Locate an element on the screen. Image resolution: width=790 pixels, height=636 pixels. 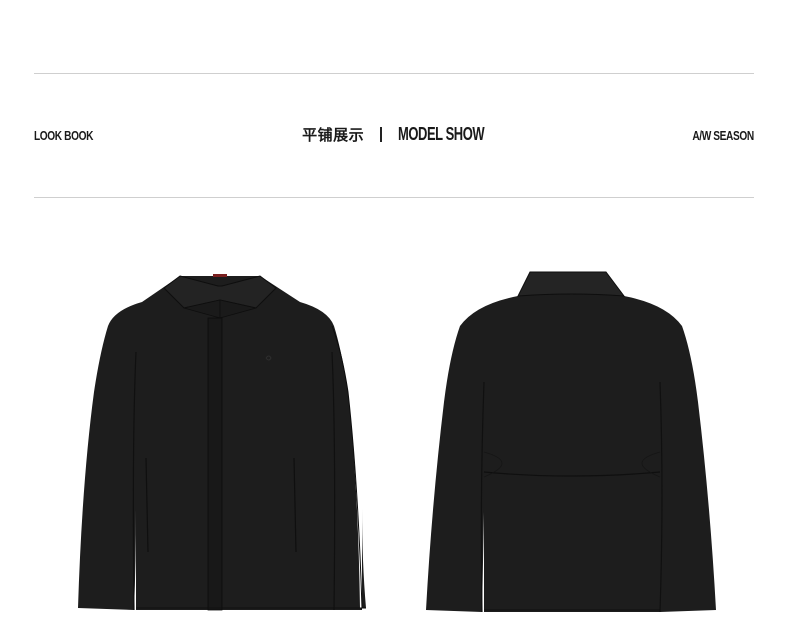
bottom-divider is located at coordinates (394, 197).